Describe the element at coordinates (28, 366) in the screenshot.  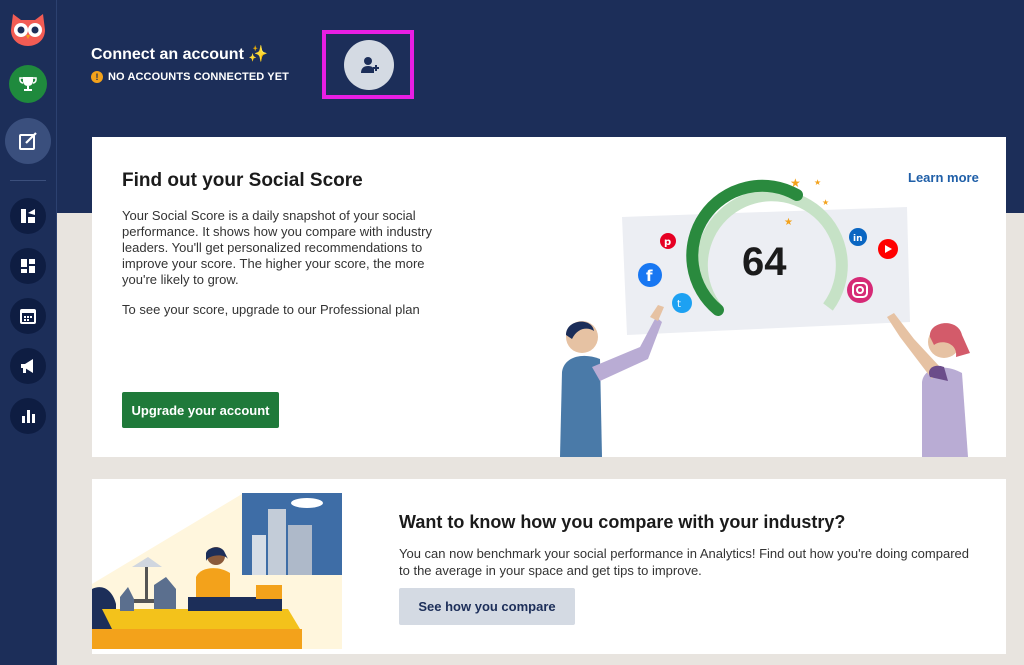
I see `megaphone-icon` at that location.